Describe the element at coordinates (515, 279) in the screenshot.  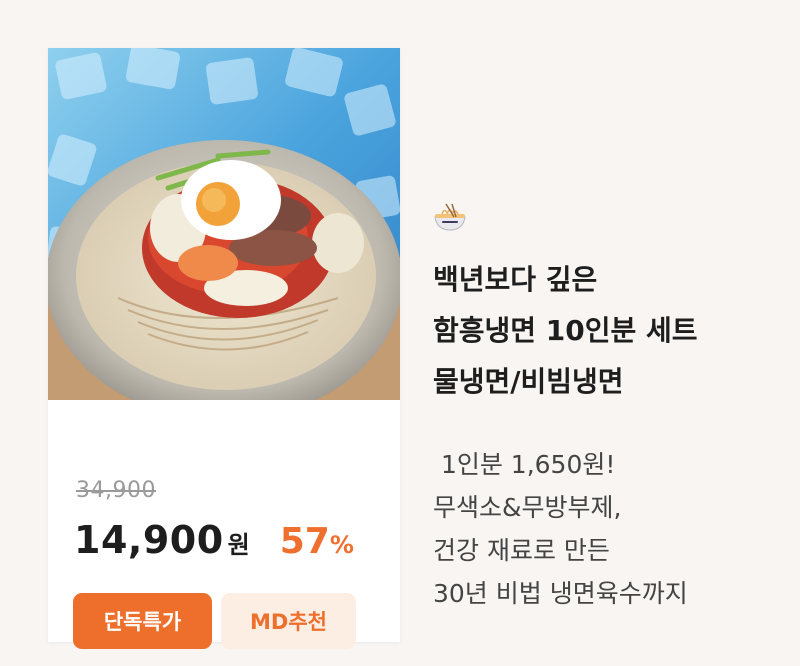
I see `title-line: 백년보다 깊은` at that location.